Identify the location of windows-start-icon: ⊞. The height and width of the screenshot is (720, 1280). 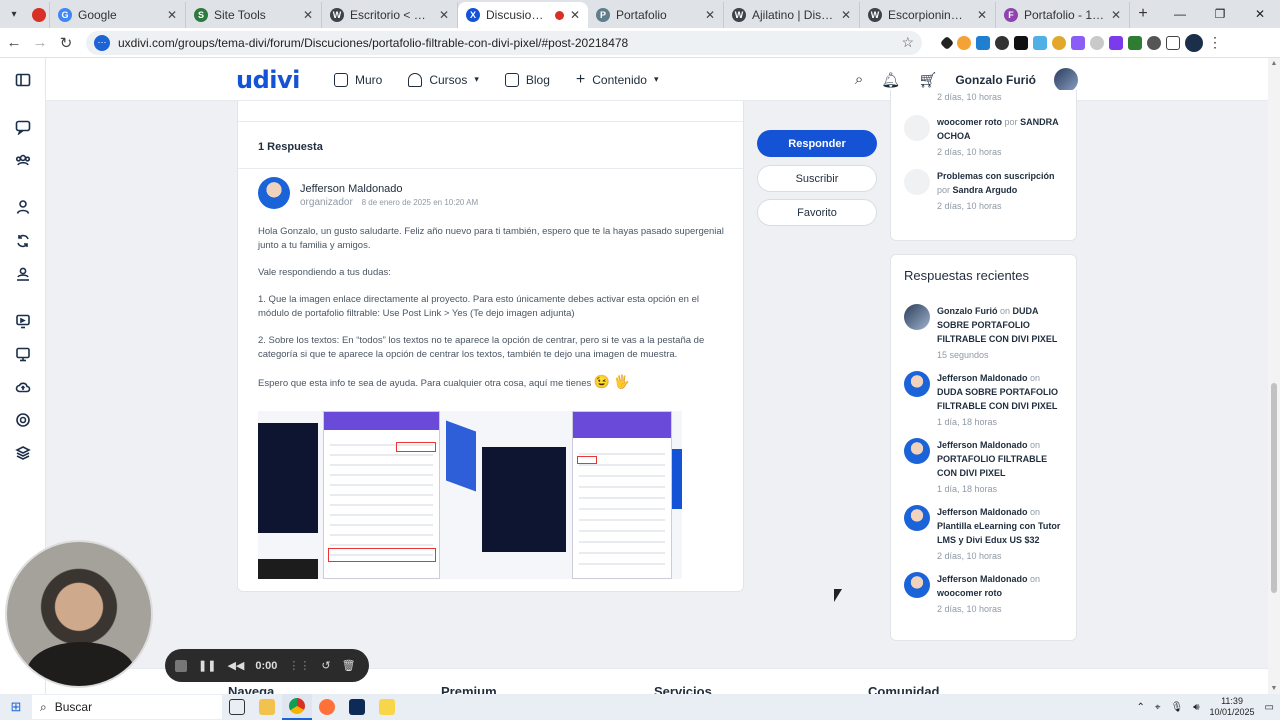
(16, 707).